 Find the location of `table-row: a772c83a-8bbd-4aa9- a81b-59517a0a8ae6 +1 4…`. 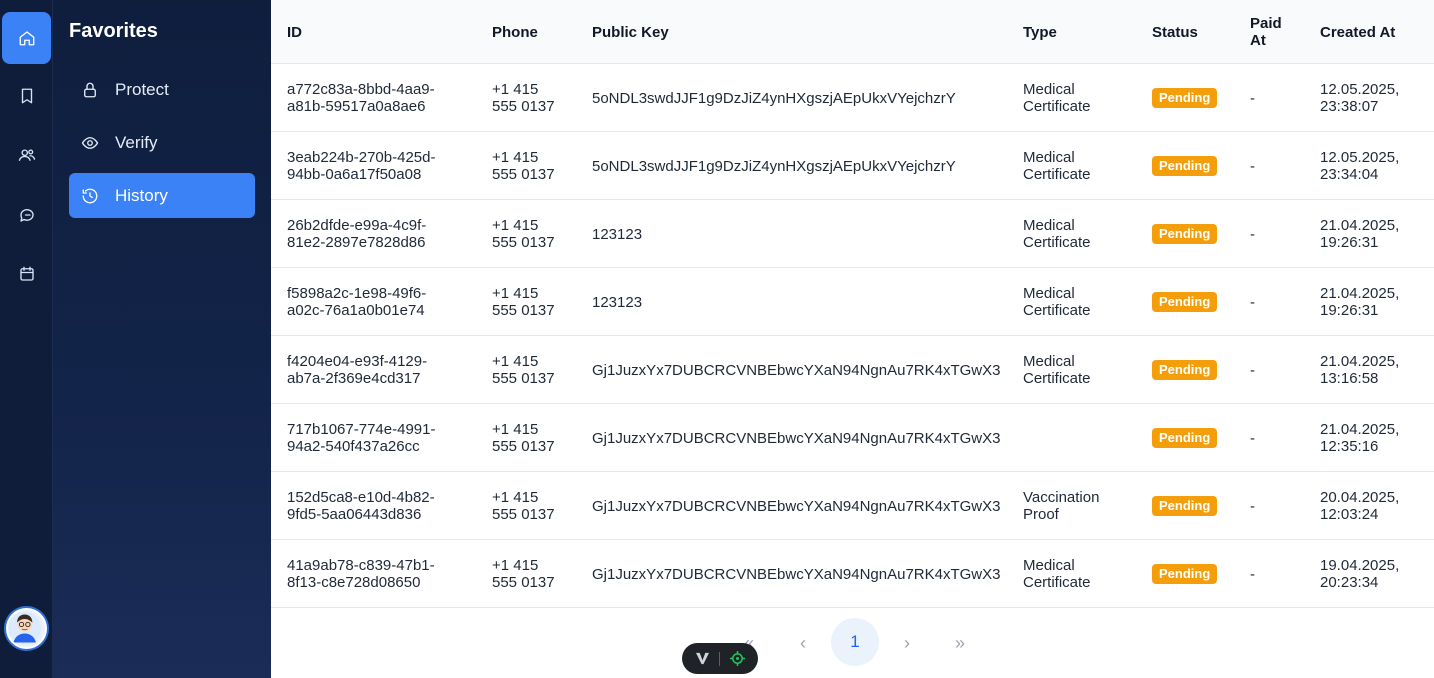

table-row: a772c83a-8bbd-4aa9- a81b-59517a0a8ae6 +1 4… is located at coordinates (852, 98).